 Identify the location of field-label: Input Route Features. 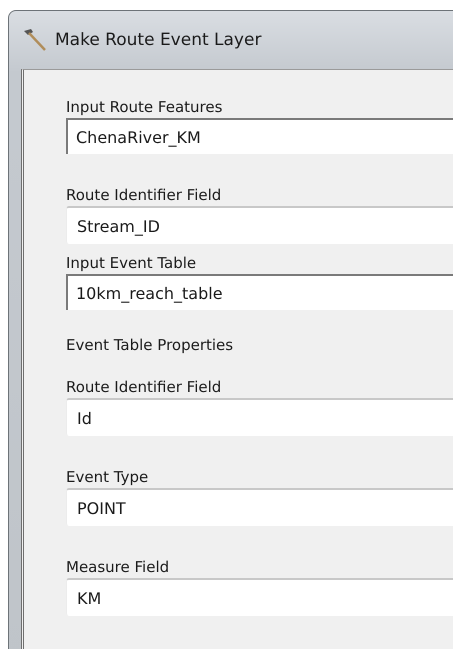
(145, 107).